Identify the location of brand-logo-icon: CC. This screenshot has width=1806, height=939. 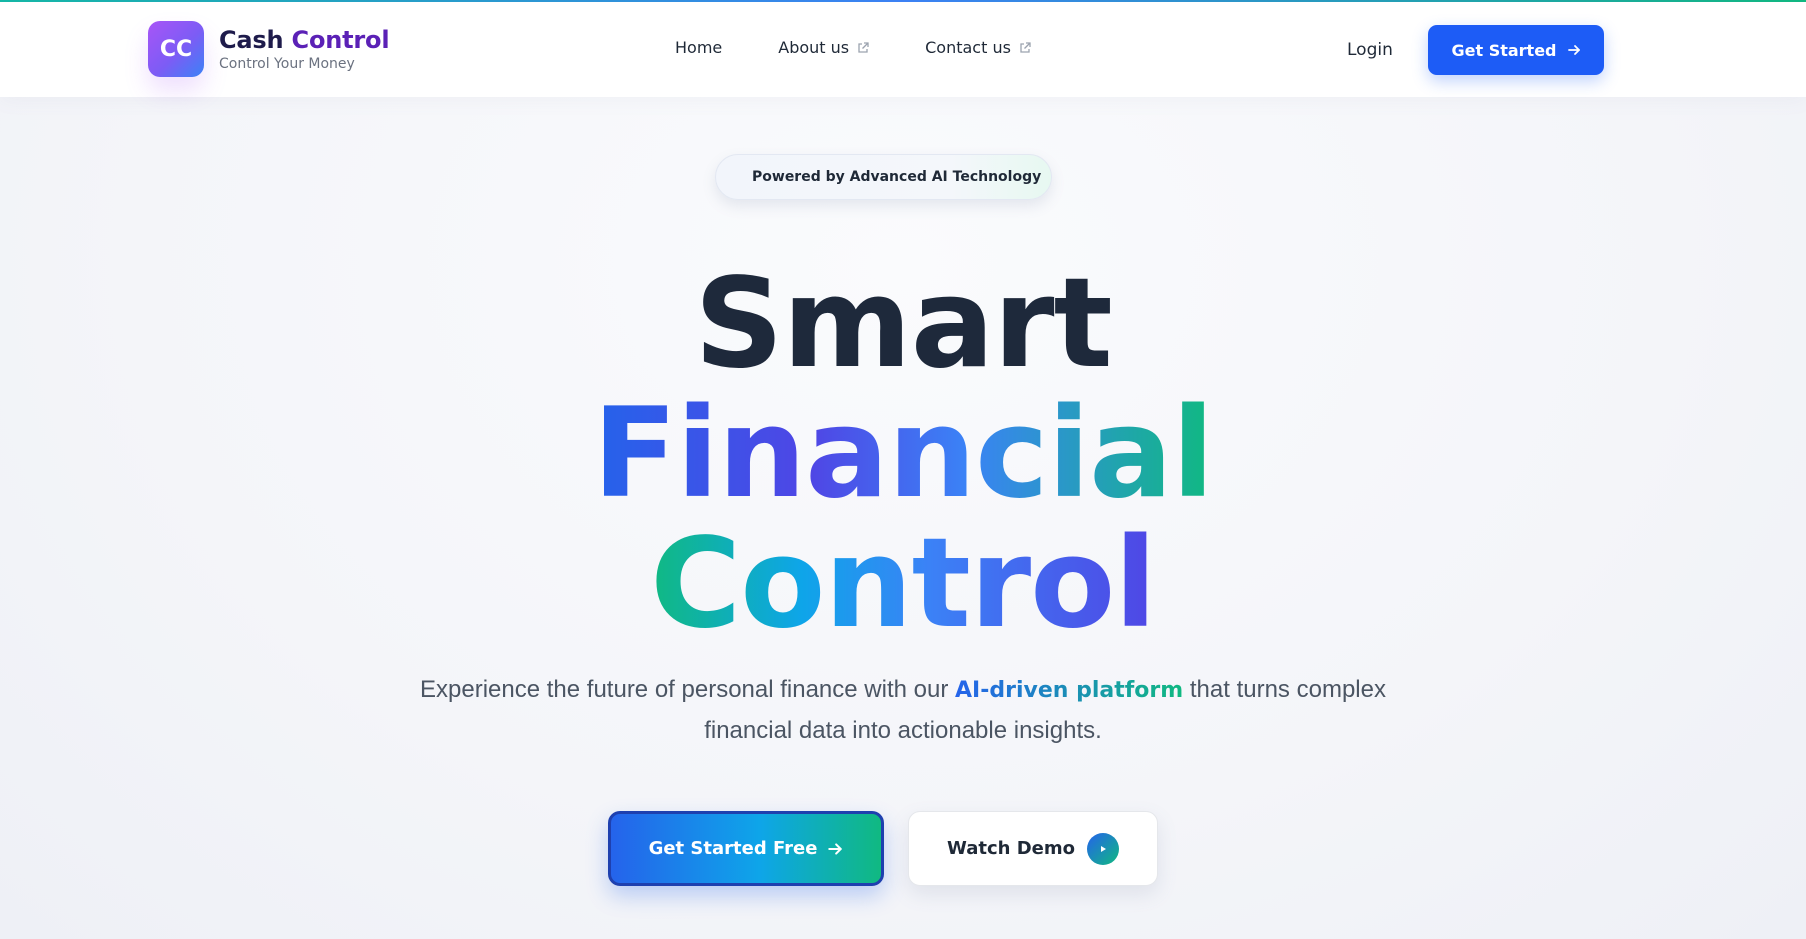
(176, 49).